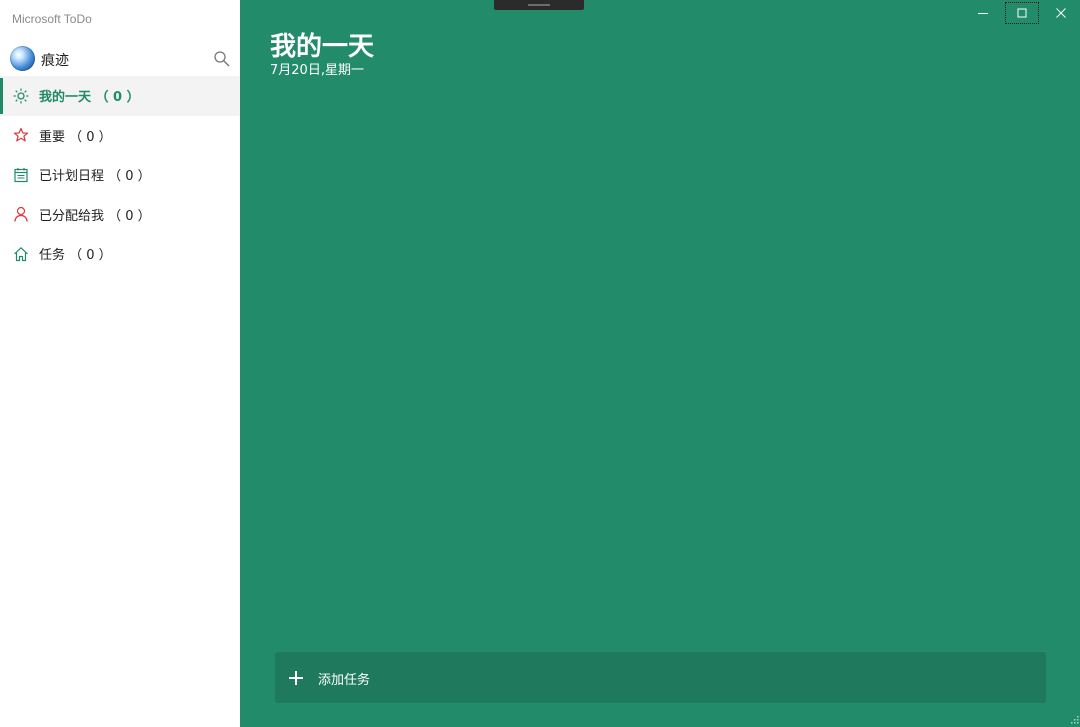 The image size is (1080, 727). What do you see at coordinates (75, 256) in the screenshot?
I see `sidebar-item-label: 任务 （ 0 ）` at bounding box center [75, 256].